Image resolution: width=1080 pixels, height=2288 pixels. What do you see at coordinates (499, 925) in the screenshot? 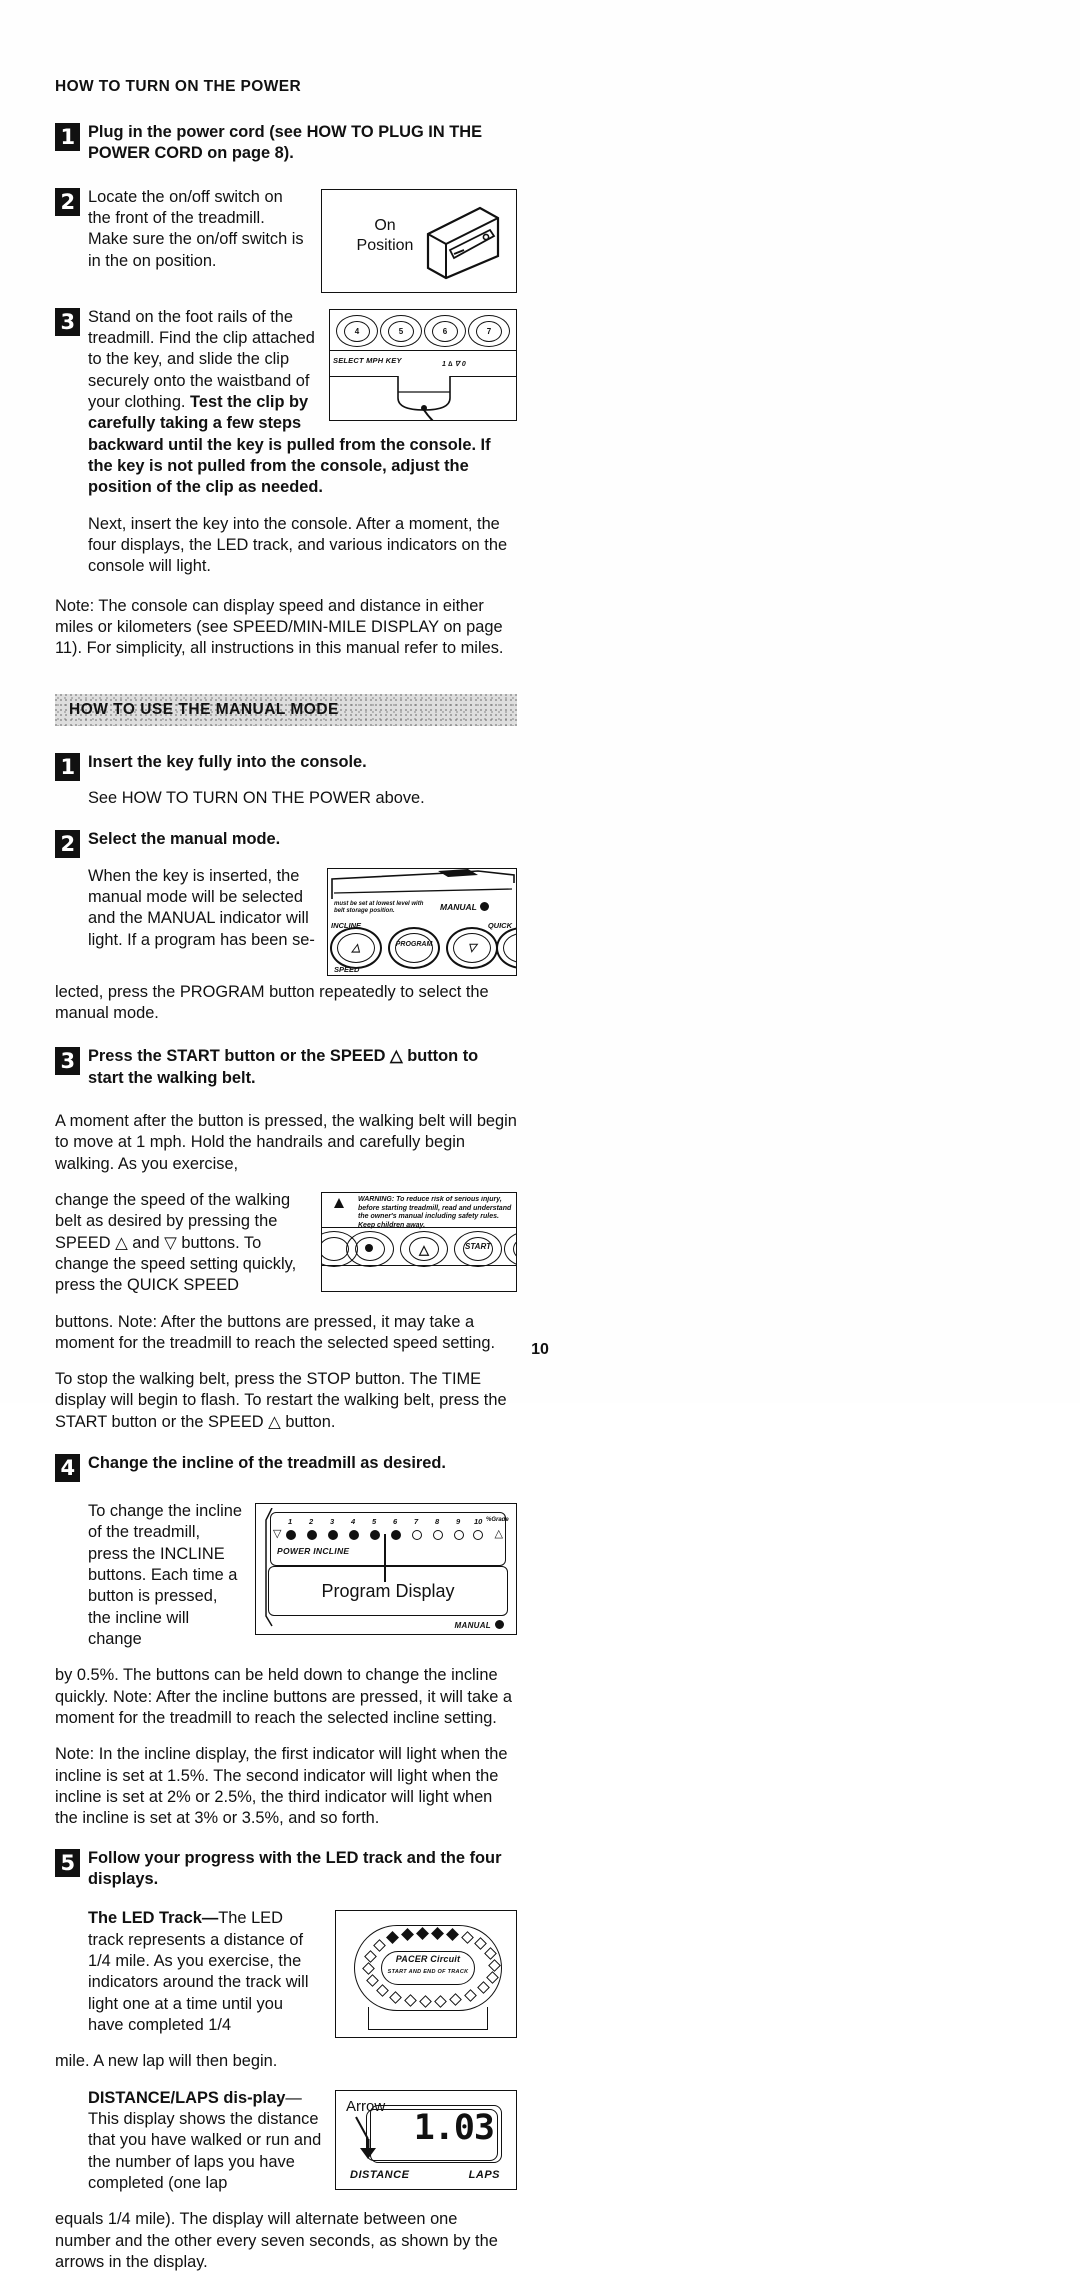
I see `quick-side-label: QUICK` at bounding box center [499, 925].